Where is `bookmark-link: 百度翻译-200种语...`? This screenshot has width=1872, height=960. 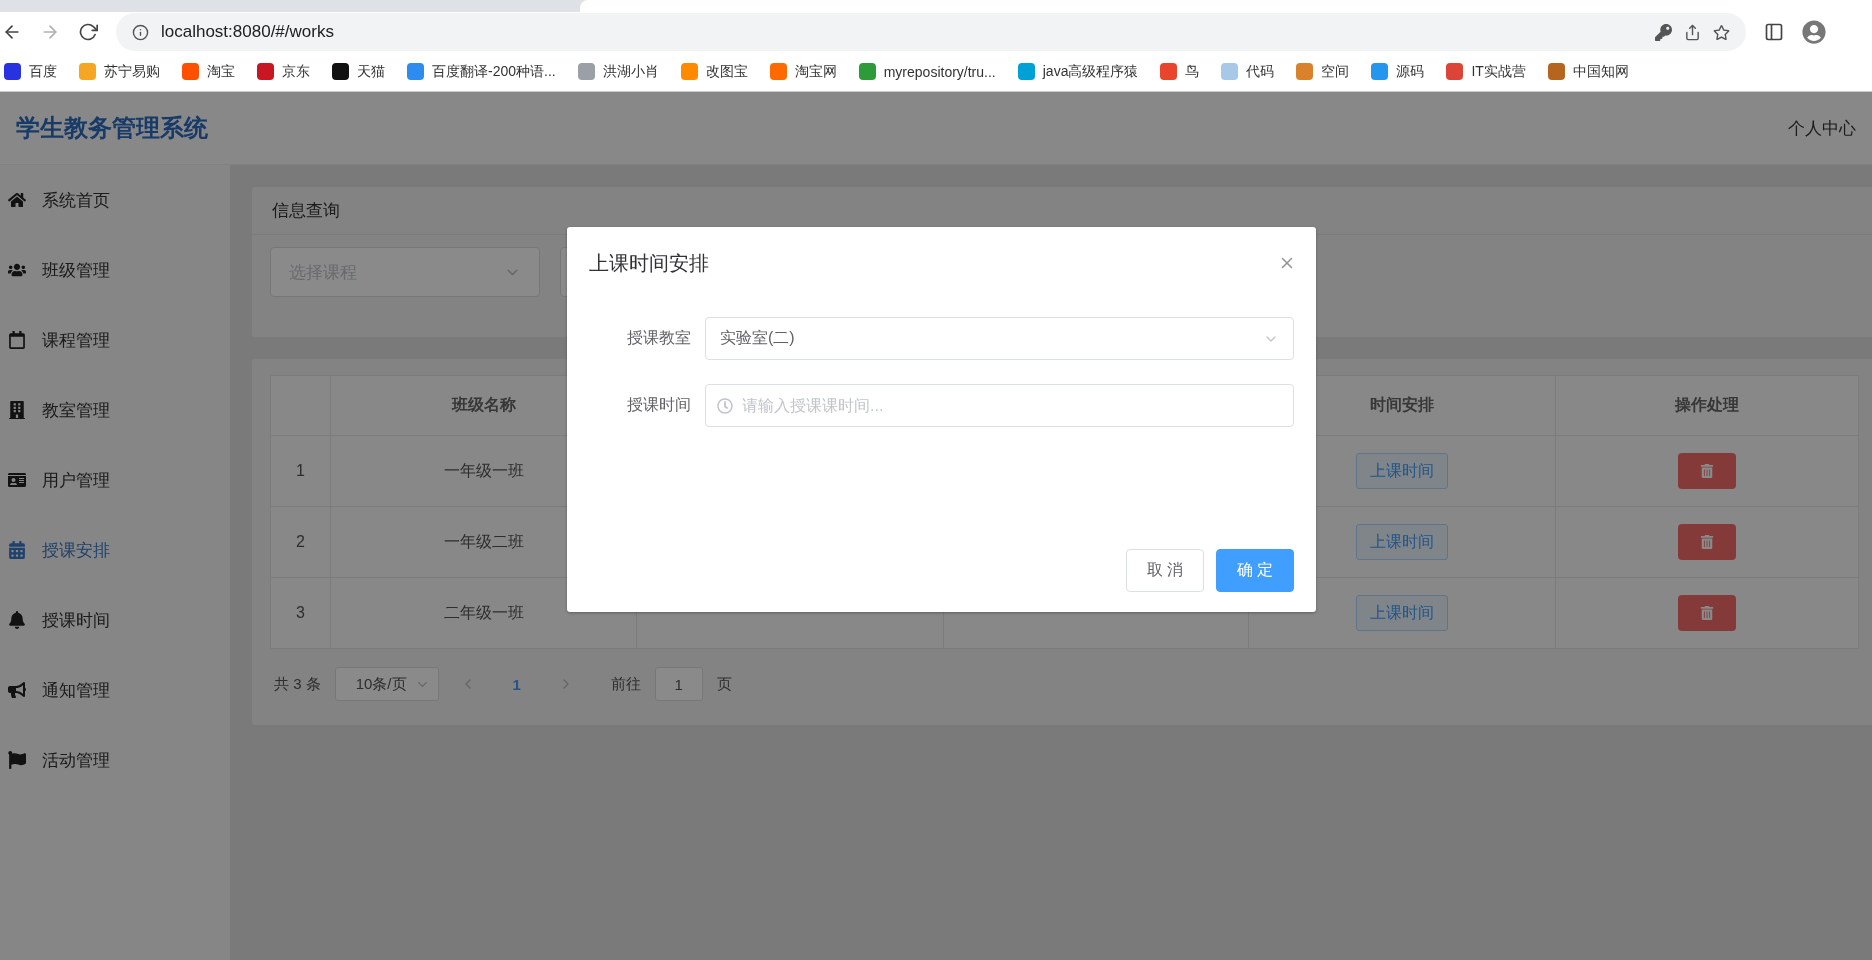 bookmark-link: 百度翻译-200种语... is located at coordinates (481, 71).